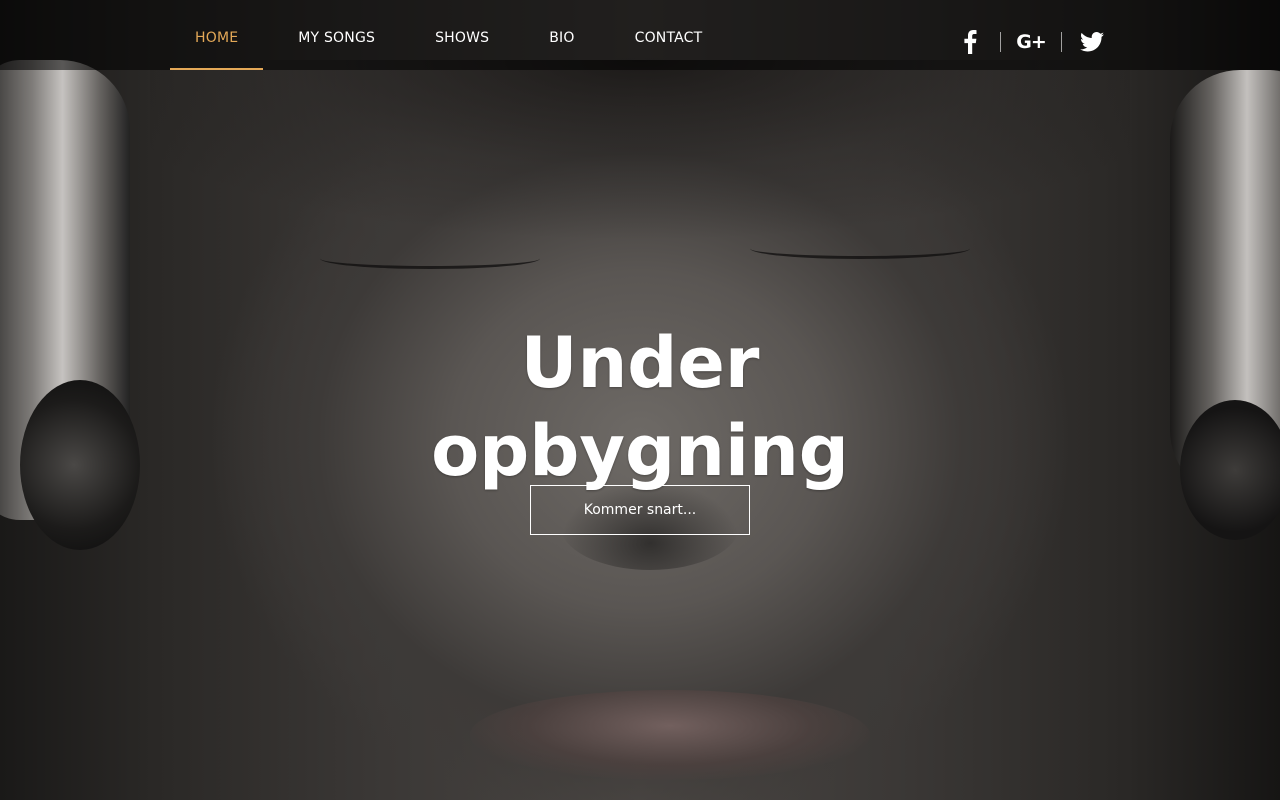  Describe the element at coordinates (640, 407) in the screenshot. I see `page-title: Under opbygning` at that location.